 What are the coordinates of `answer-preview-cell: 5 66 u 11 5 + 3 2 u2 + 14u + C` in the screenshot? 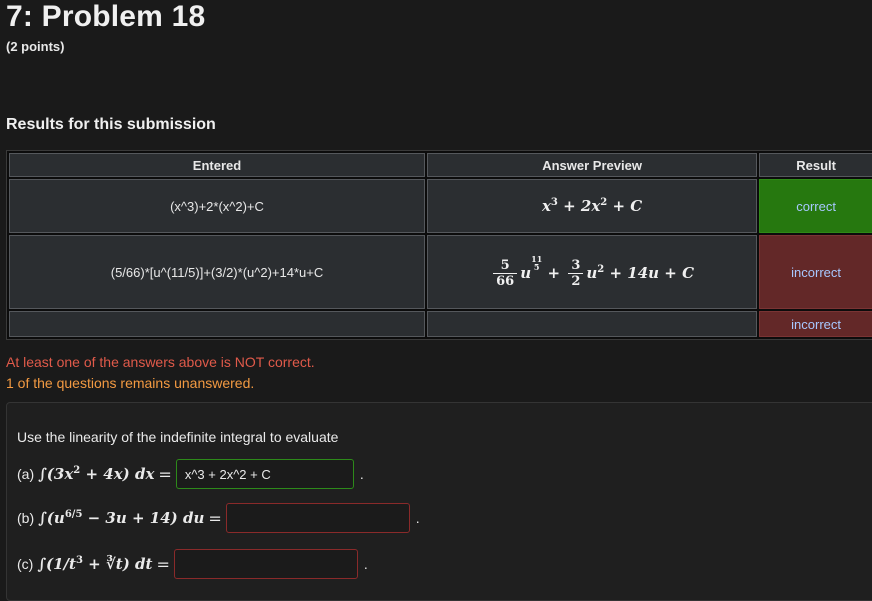 It's located at (592, 272).